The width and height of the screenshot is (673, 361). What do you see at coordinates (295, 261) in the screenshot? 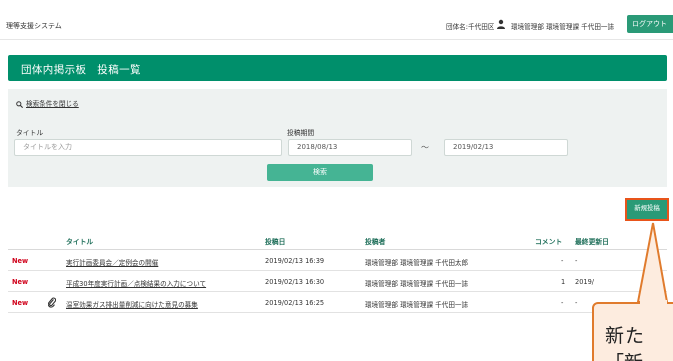
I see `posted-date: 2019/02/13 16:39` at bounding box center [295, 261].